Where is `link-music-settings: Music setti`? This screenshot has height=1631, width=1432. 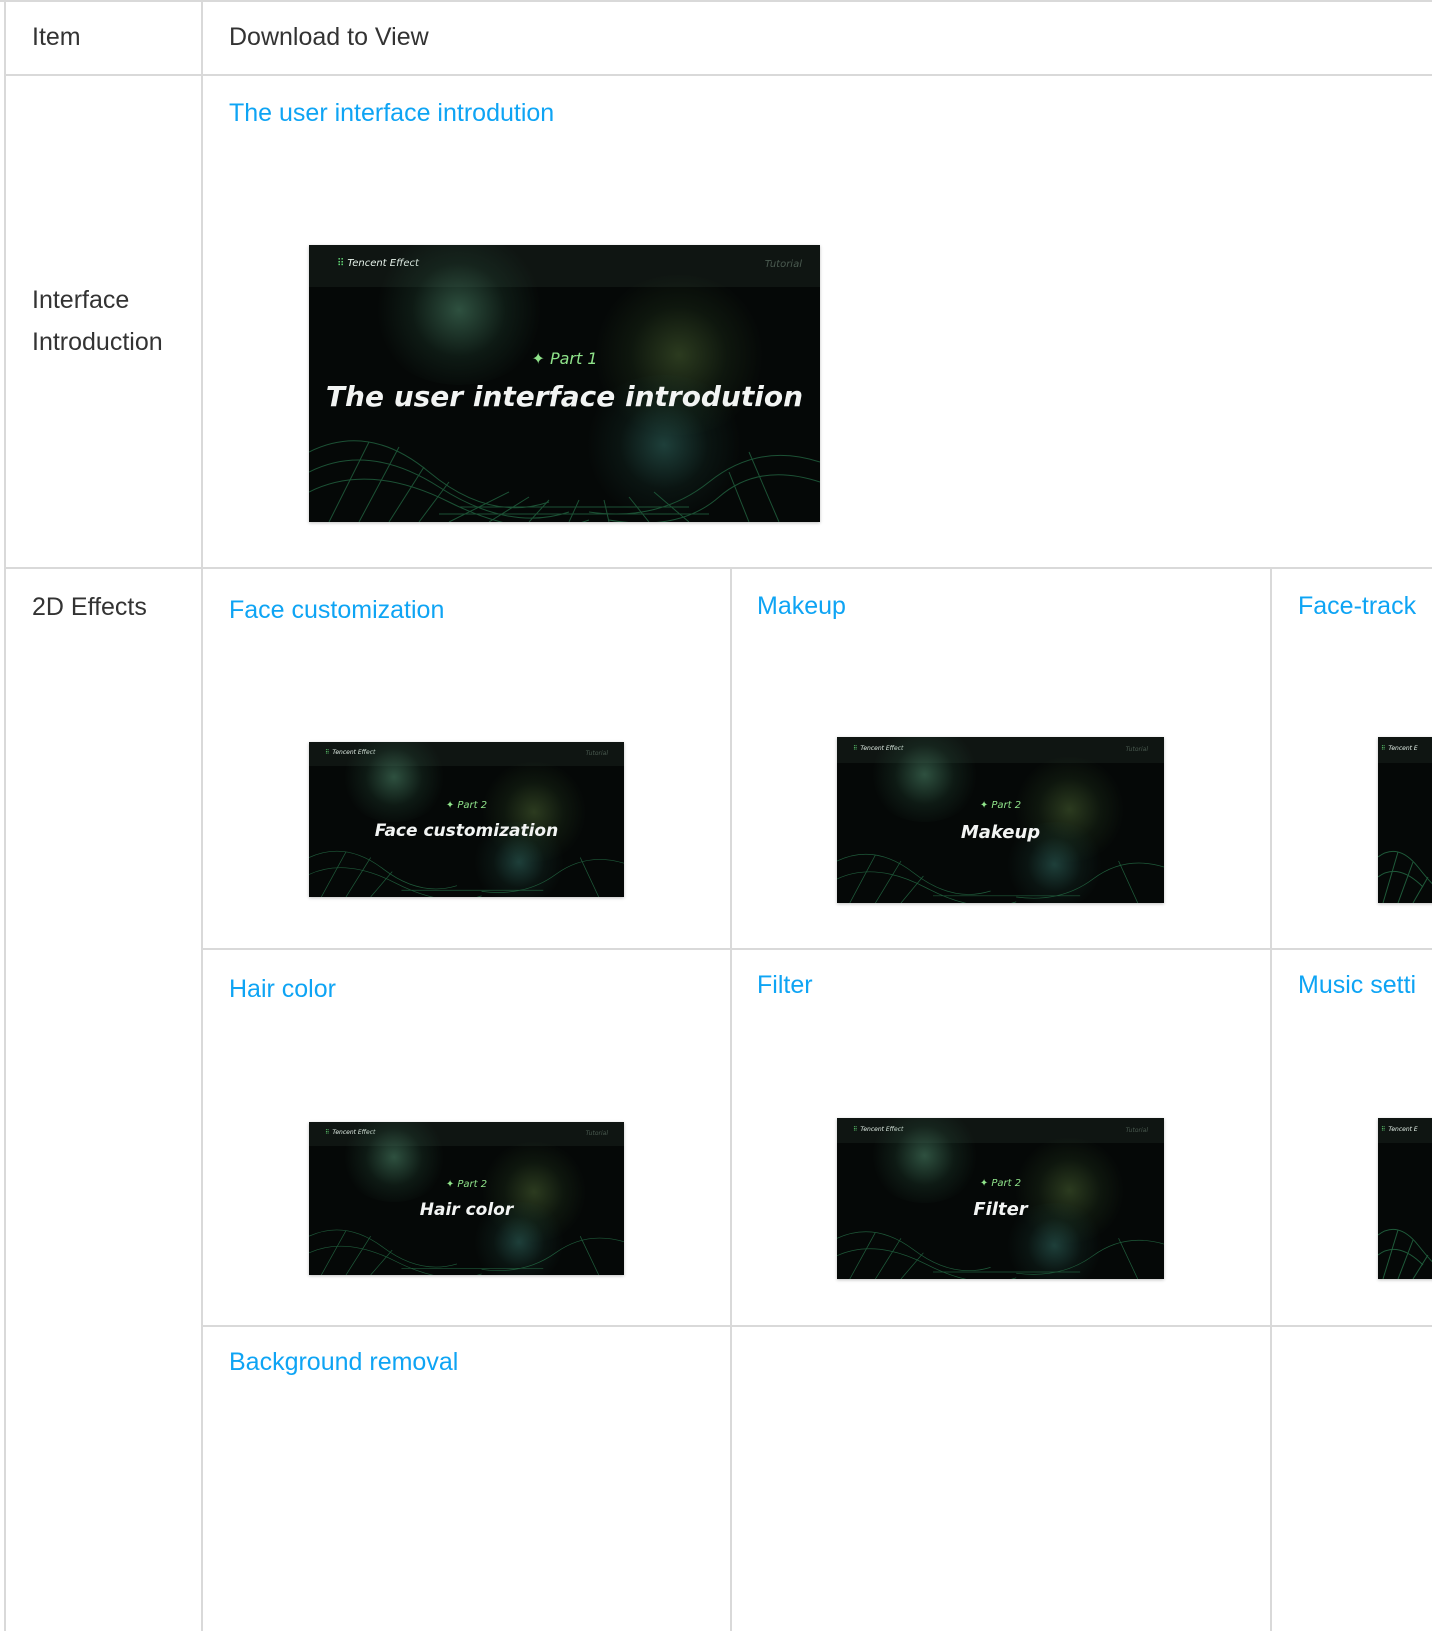
link-music-settings: Music setti is located at coordinates (1357, 985).